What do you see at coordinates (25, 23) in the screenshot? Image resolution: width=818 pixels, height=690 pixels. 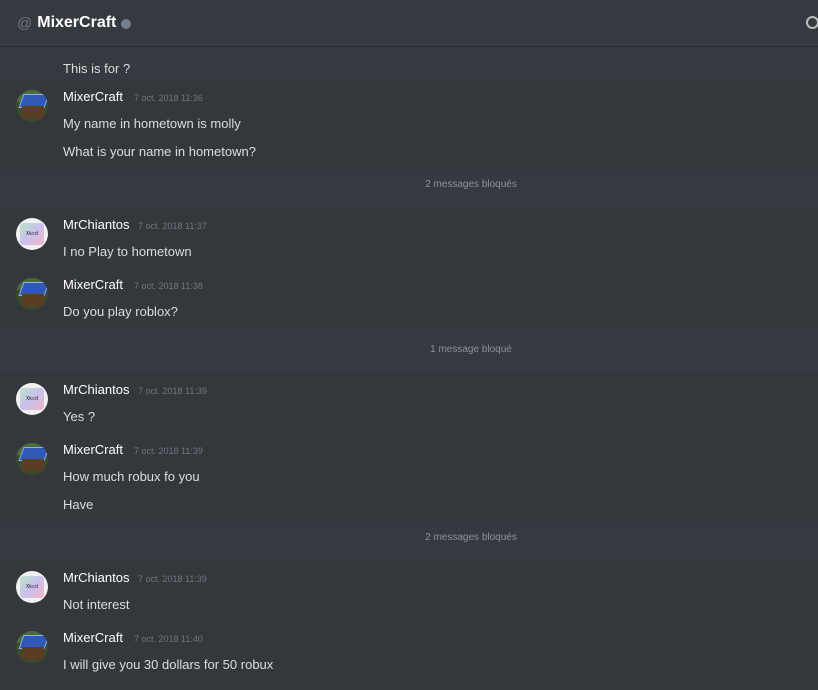 I see `at-symbol: @` at bounding box center [25, 23].